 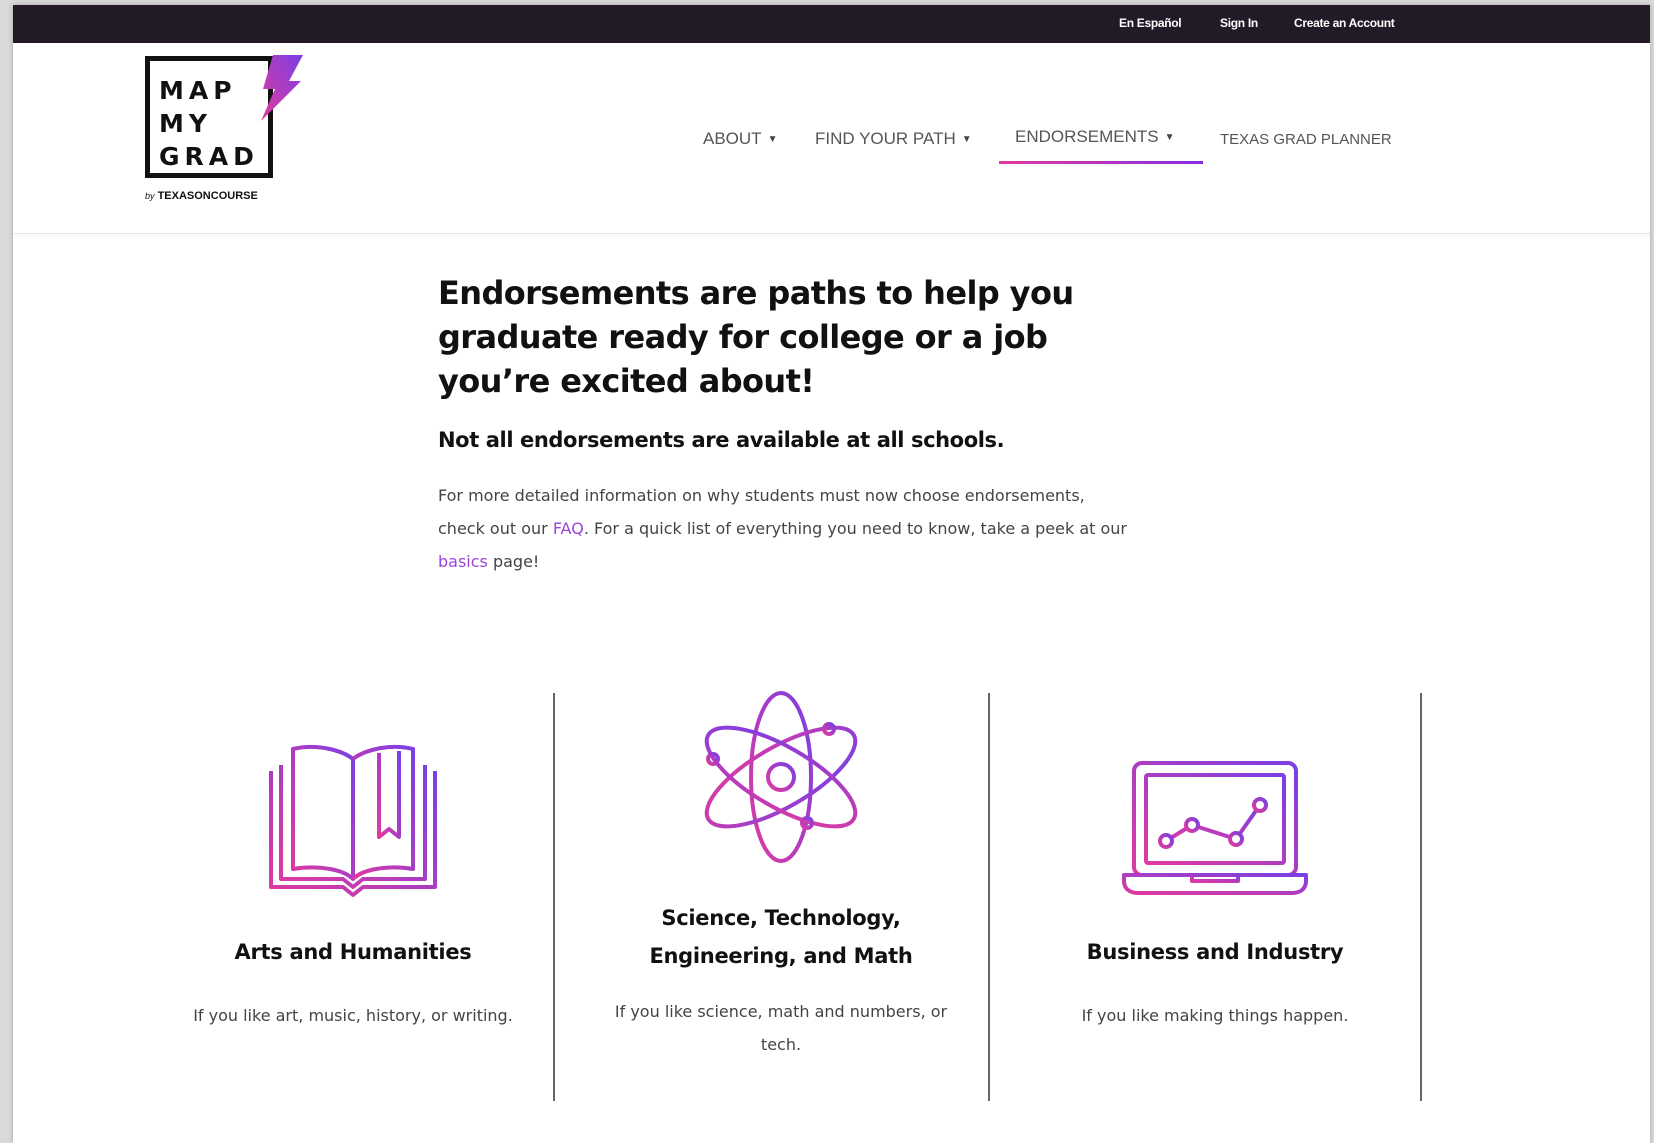 I want to click on nav-grad-planner-label: TEXAS GRAD PLANNER, so click(x=1306, y=139).